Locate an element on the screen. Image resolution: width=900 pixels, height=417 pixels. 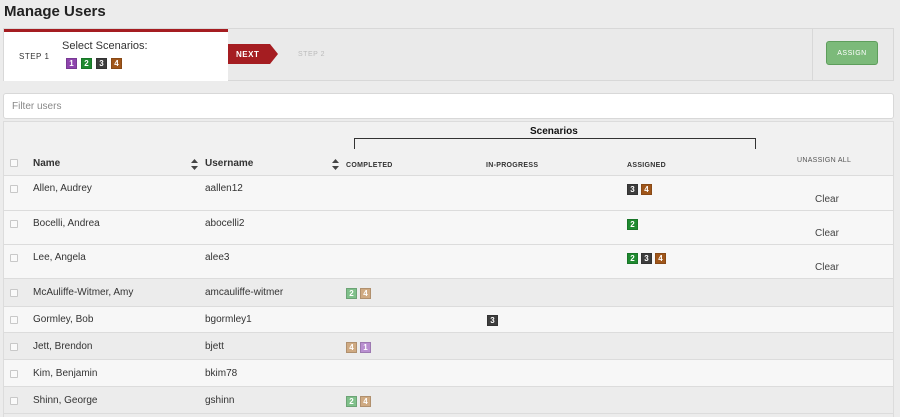
user-name: Gormley, Bob is located at coordinates (63, 319).